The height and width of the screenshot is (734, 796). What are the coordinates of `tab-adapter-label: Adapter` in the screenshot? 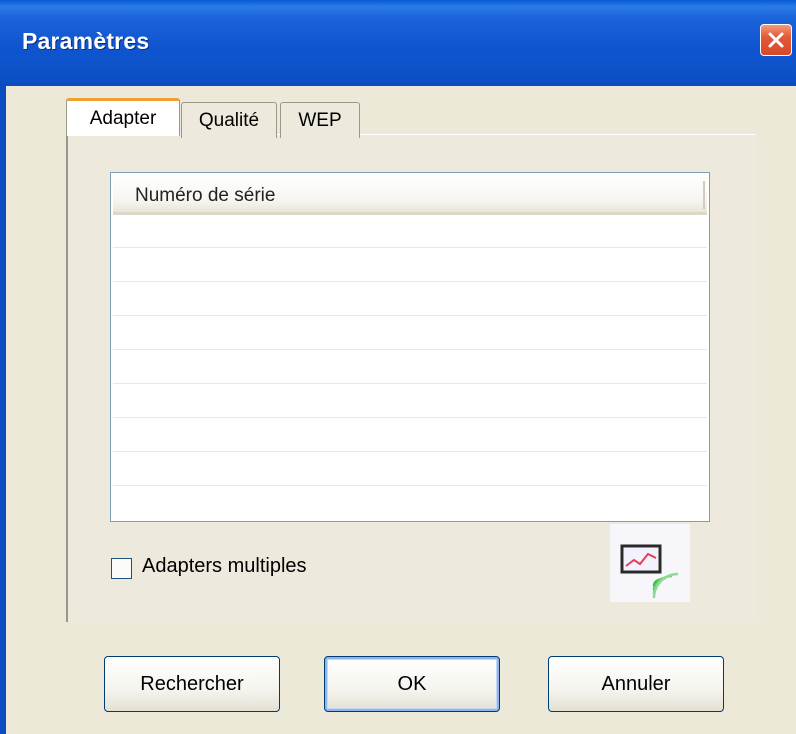 It's located at (123, 118).